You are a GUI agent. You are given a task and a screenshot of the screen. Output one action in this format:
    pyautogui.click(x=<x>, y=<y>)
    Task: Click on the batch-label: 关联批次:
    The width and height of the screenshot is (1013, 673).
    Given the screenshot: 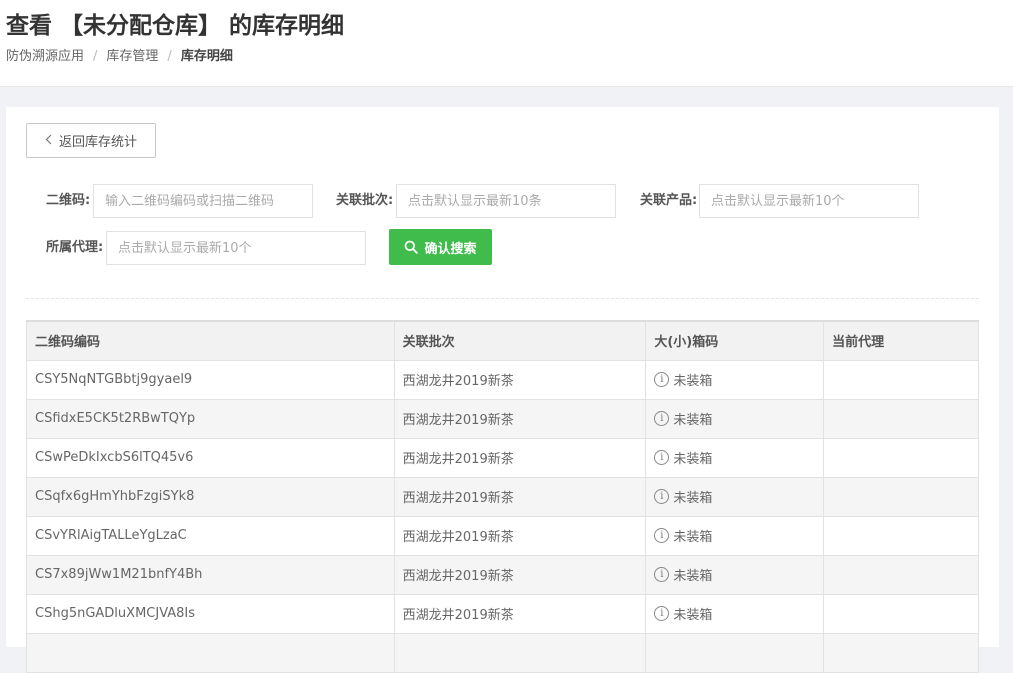 What is the action you would take?
    pyautogui.click(x=365, y=200)
    